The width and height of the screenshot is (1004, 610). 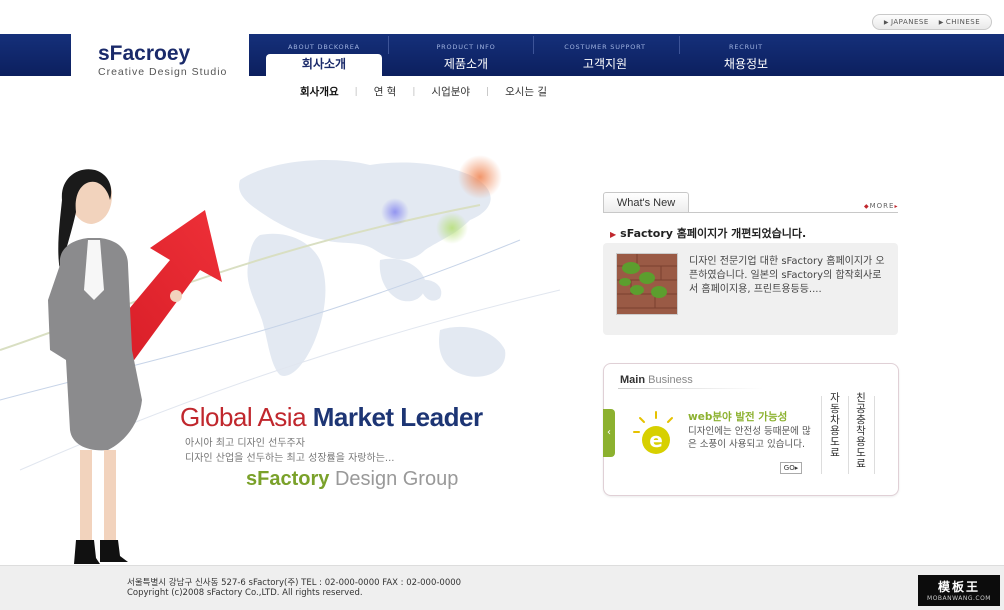 I want to click on carousel-prev-button: ‹, so click(x=609, y=433).